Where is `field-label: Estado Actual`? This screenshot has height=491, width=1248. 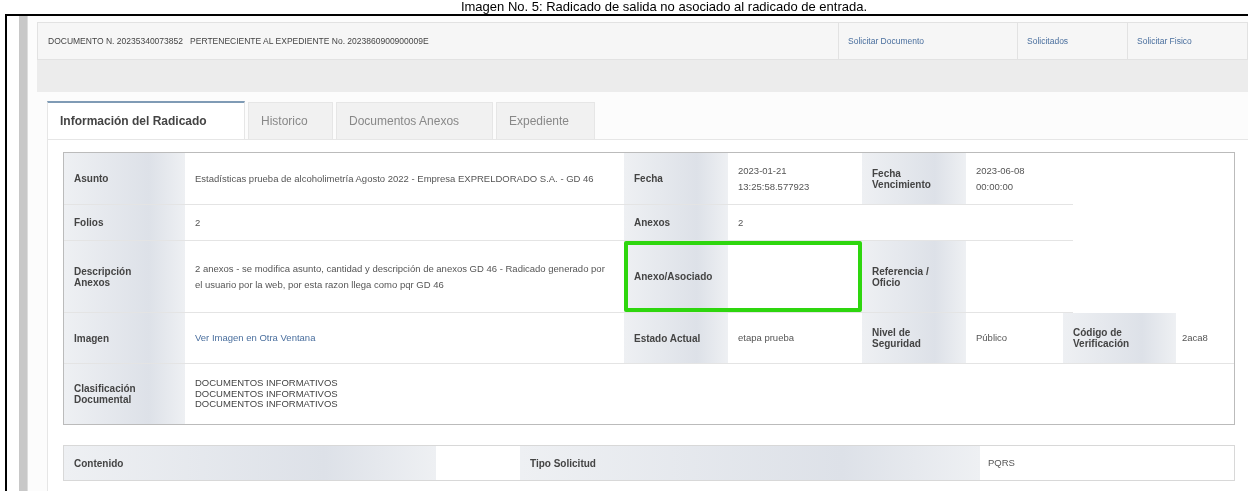 field-label: Estado Actual is located at coordinates (676, 338).